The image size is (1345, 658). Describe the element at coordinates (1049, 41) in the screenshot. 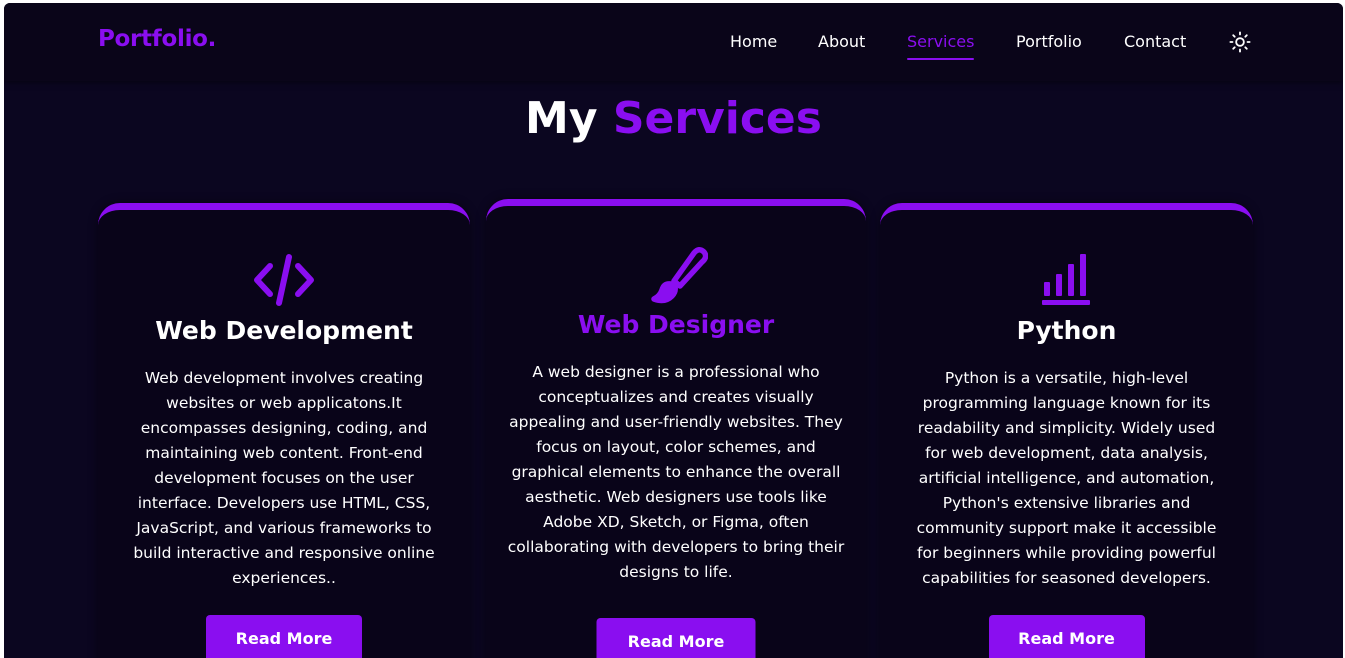

I see `nav-portfolio: Portfolio` at that location.